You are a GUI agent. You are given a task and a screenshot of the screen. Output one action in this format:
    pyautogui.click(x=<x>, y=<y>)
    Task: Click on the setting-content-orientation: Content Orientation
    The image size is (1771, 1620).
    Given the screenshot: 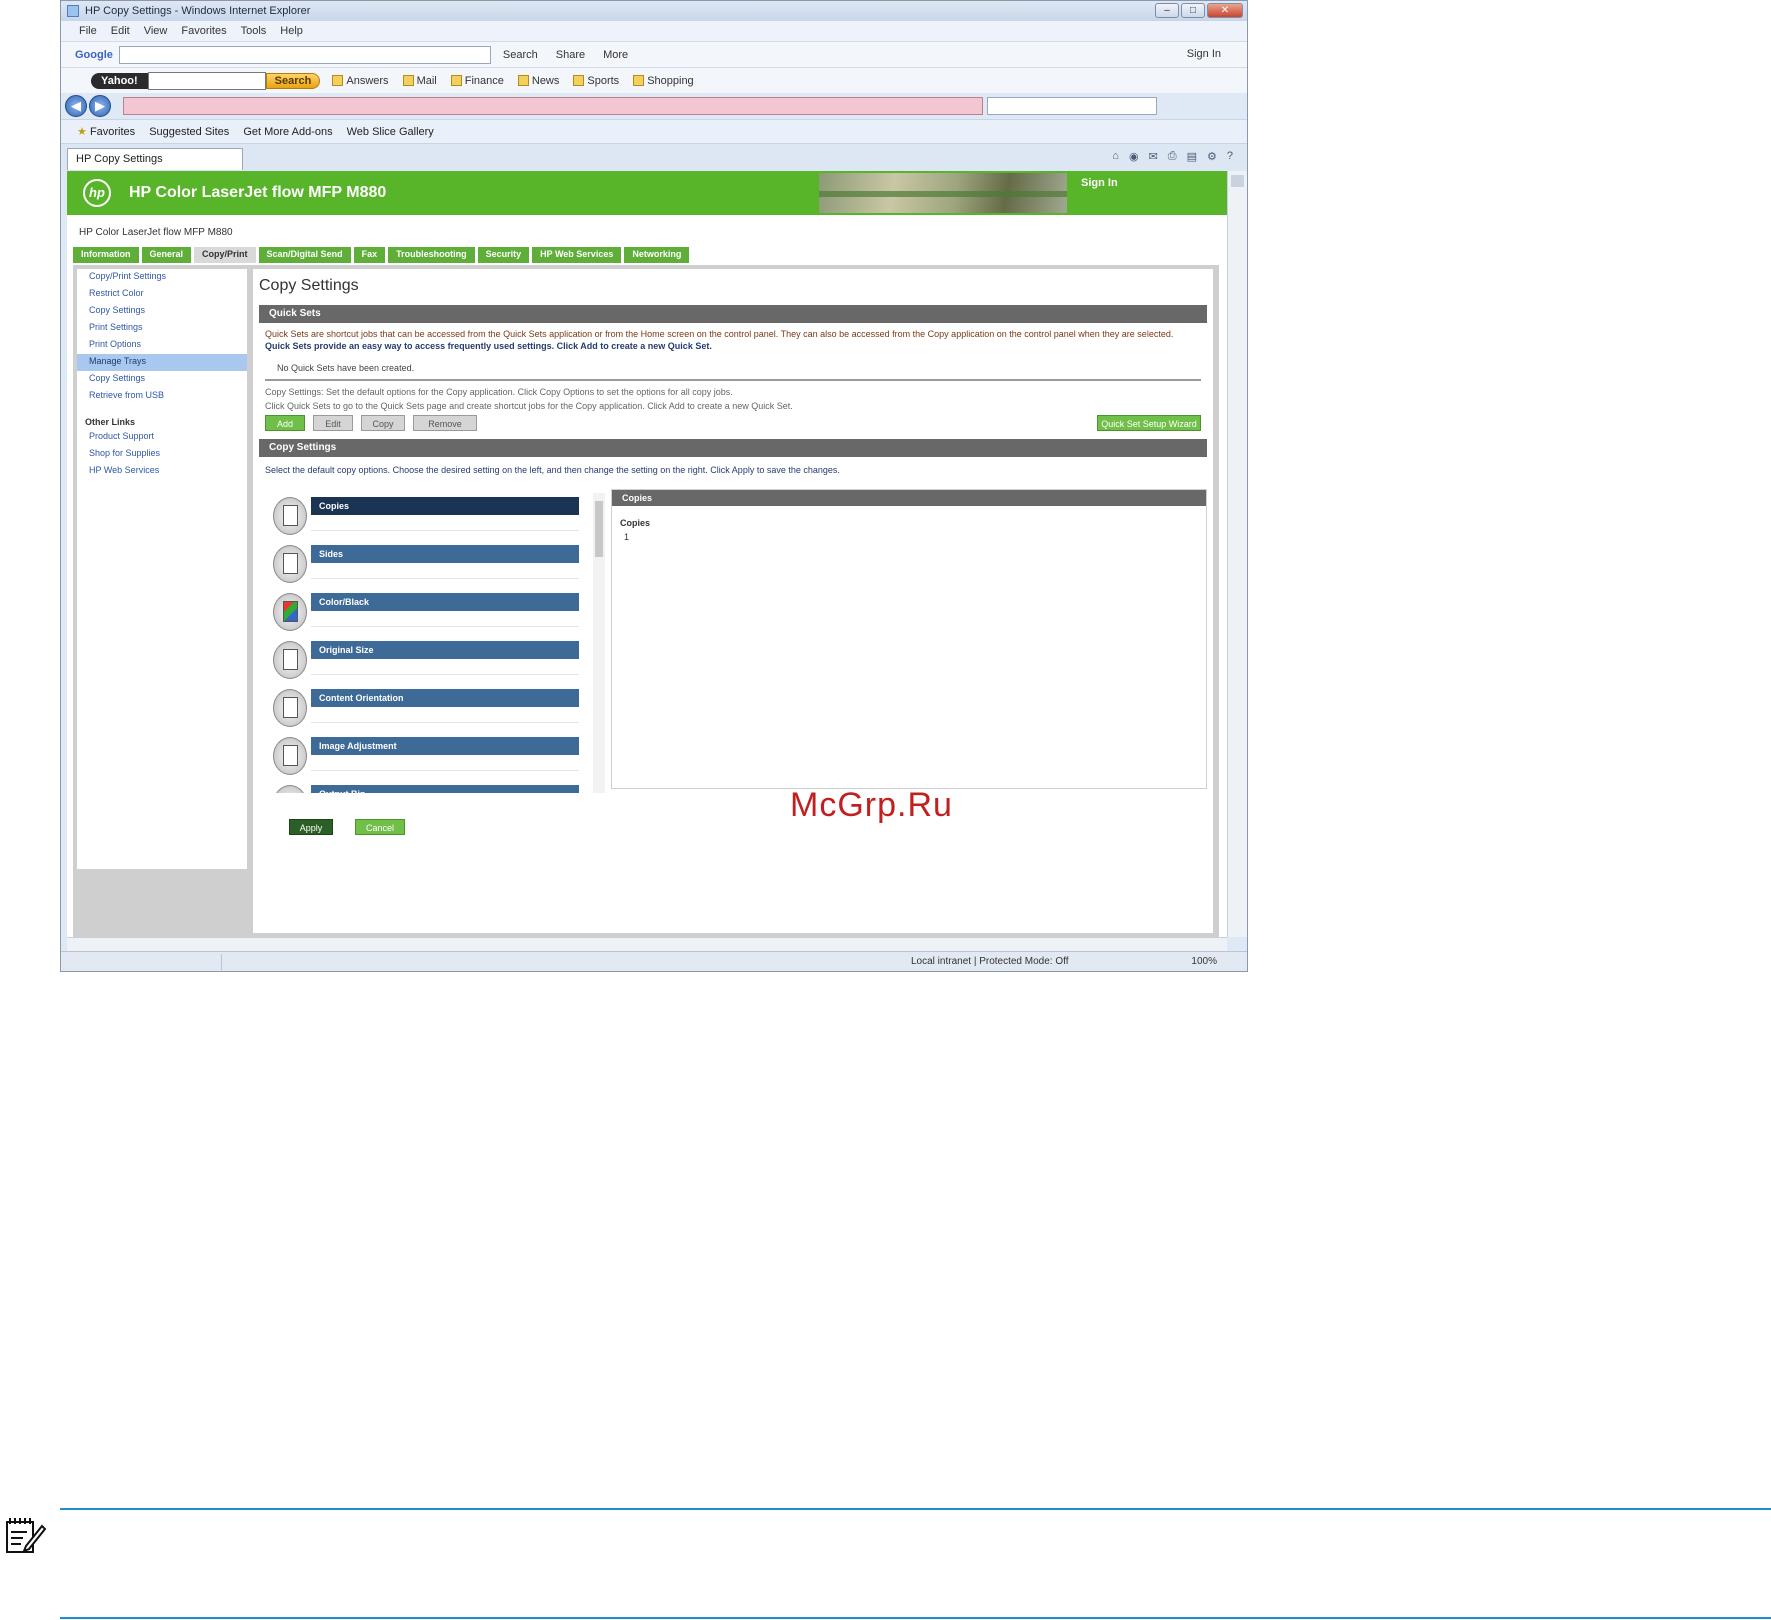 What is the action you would take?
    pyautogui.click(x=445, y=698)
    